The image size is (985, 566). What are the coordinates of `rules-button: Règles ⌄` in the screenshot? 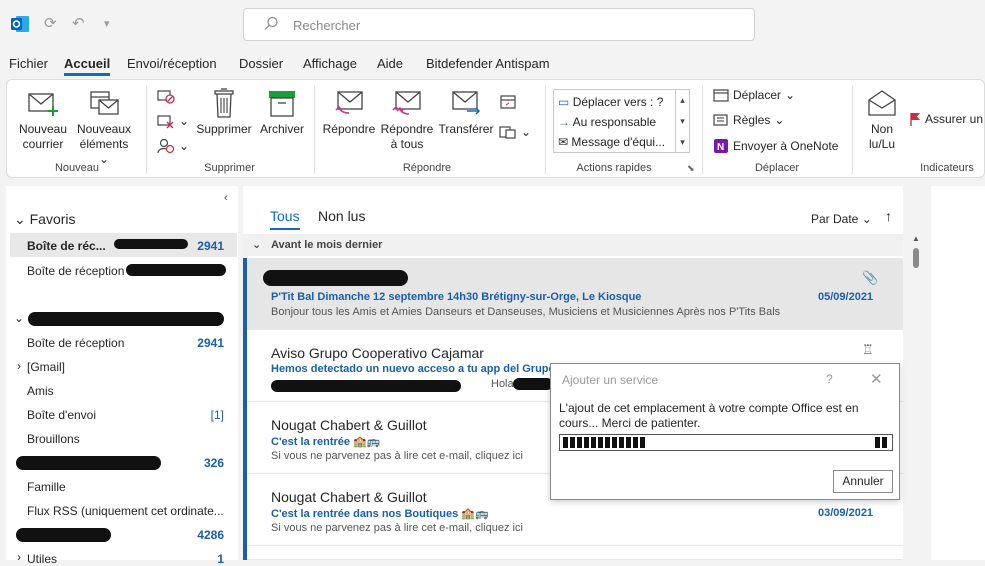 It's located at (748, 120).